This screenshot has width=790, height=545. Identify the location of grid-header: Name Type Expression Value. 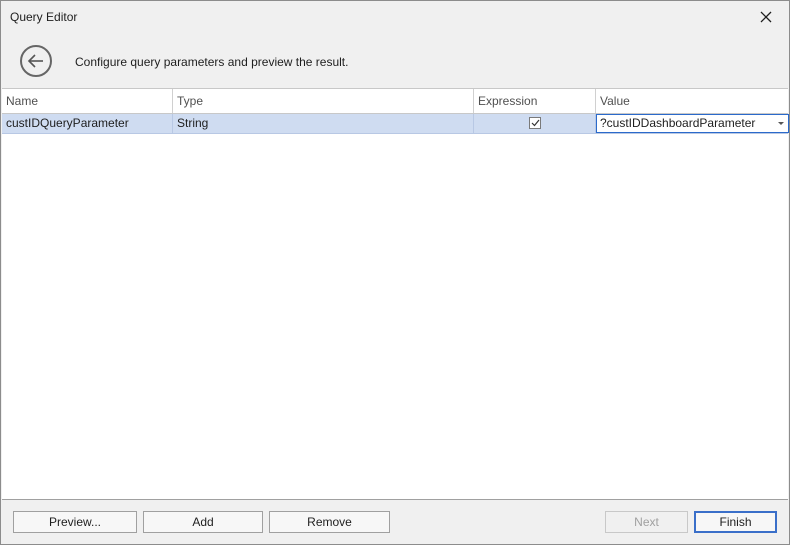
(395, 101).